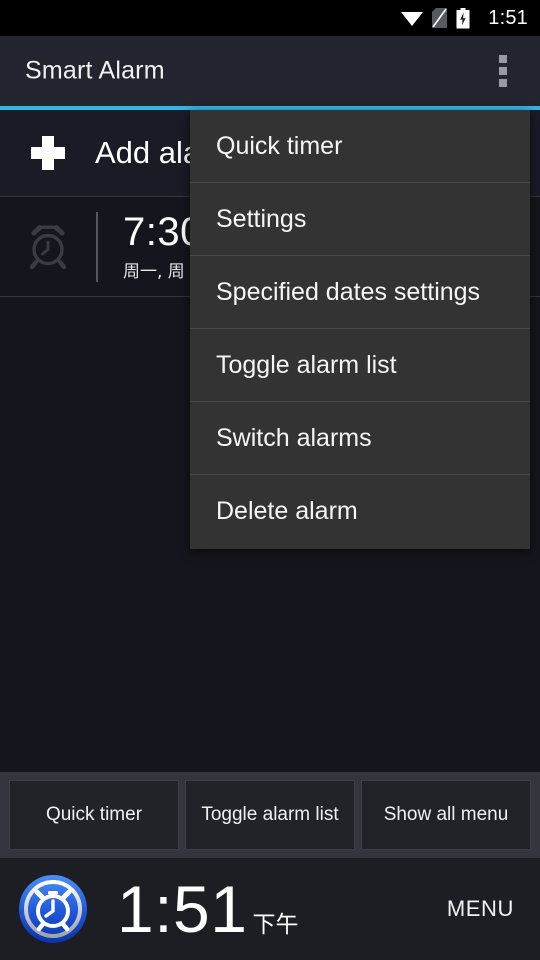 This screenshot has width=540, height=960. What do you see at coordinates (480, 909) in the screenshot?
I see `menu-button: MENU` at bounding box center [480, 909].